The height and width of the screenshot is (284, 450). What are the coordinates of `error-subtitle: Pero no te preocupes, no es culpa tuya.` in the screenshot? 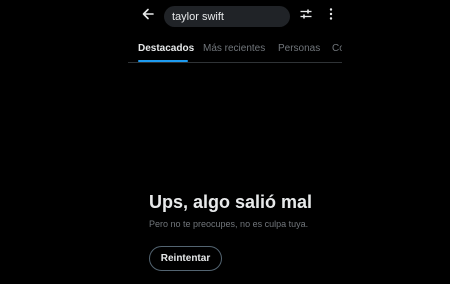 It's located at (229, 224).